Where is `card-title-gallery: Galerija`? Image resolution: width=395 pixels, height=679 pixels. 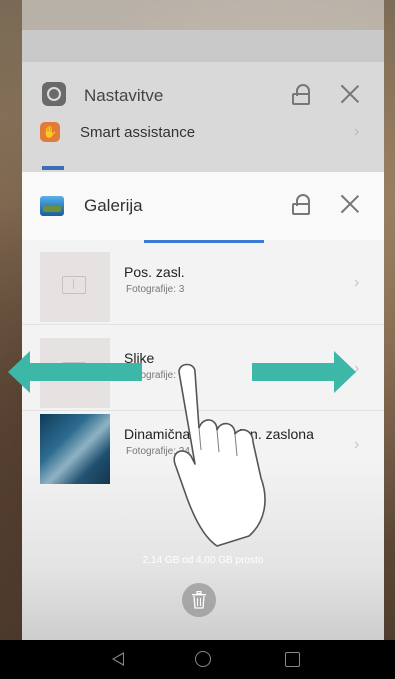 card-title-gallery: Galerija is located at coordinates (113, 205).